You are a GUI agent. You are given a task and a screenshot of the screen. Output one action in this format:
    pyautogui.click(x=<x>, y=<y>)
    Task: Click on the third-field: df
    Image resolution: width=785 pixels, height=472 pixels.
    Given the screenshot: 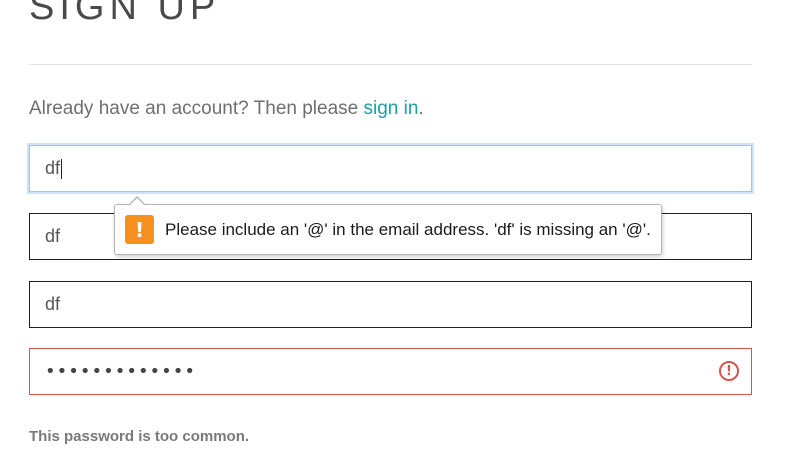 What is the action you would take?
    pyautogui.click(x=390, y=304)
    